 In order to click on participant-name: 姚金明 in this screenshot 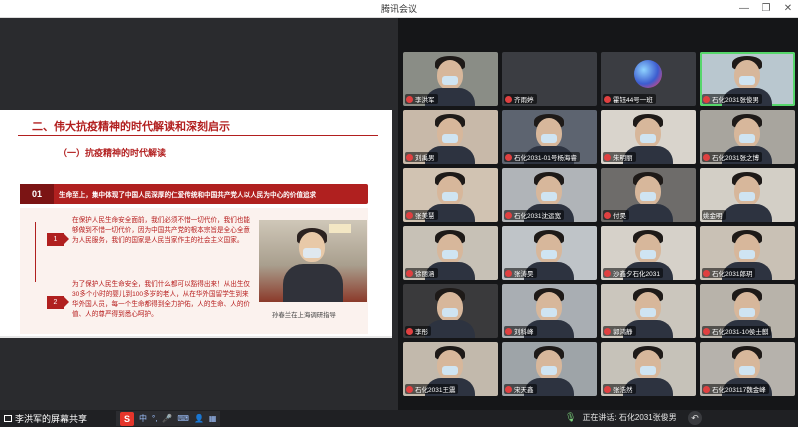, I will do `click(713, 216)`.